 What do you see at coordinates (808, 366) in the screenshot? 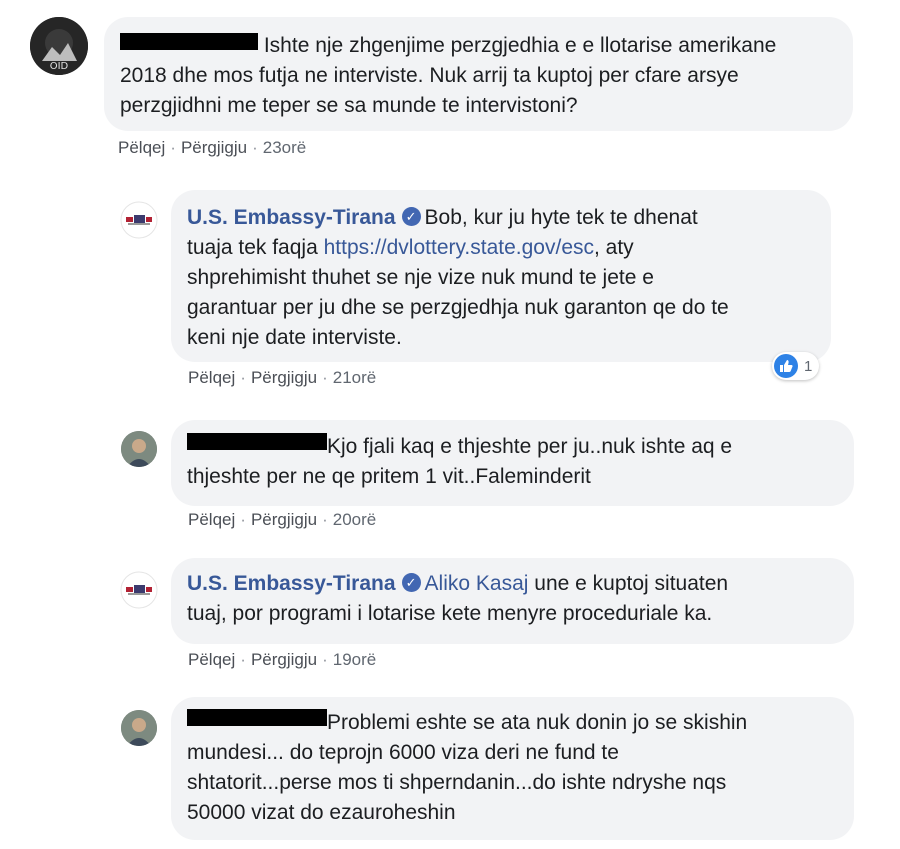
I see `reaction-count: 1` at bounding box center [808, 366].